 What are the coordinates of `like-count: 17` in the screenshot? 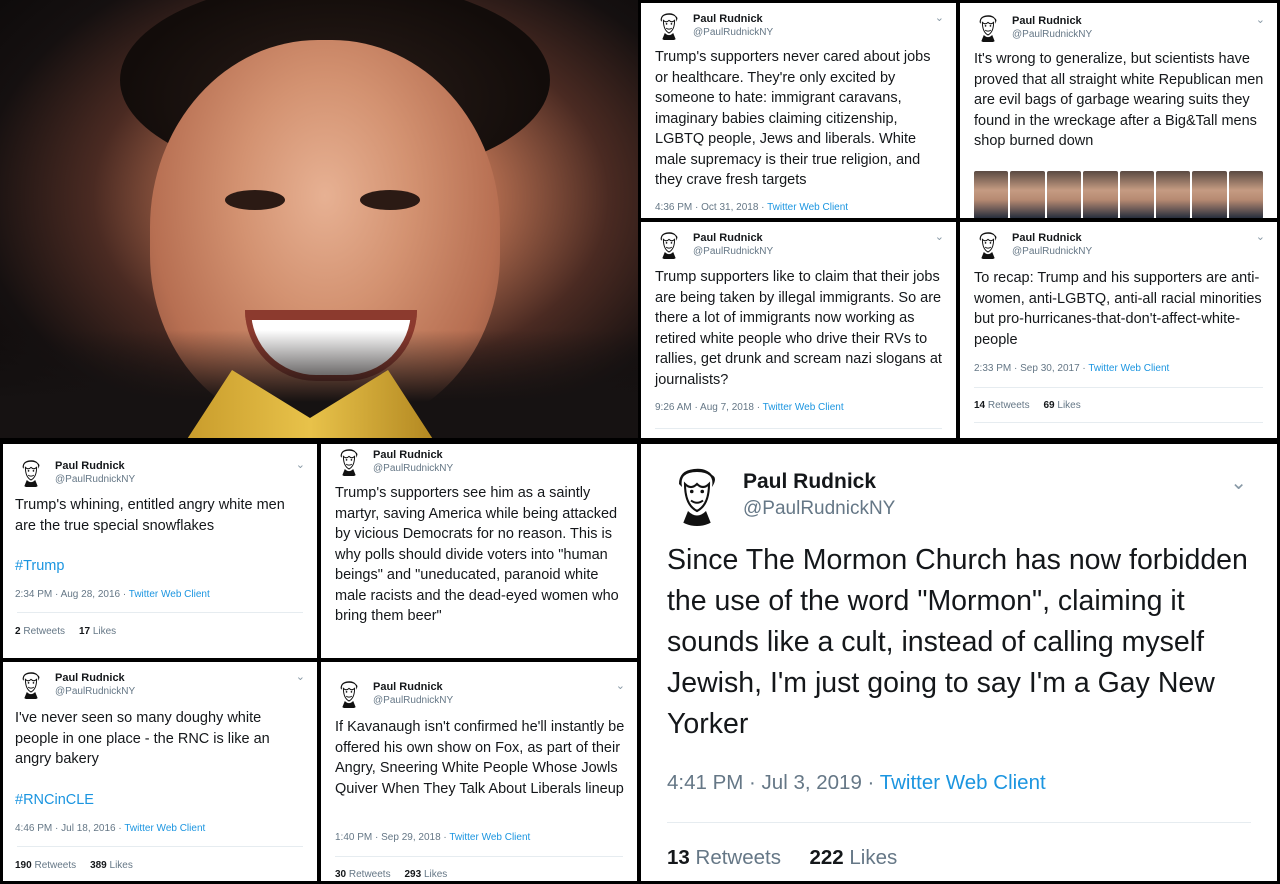 It's located at (84, 631).